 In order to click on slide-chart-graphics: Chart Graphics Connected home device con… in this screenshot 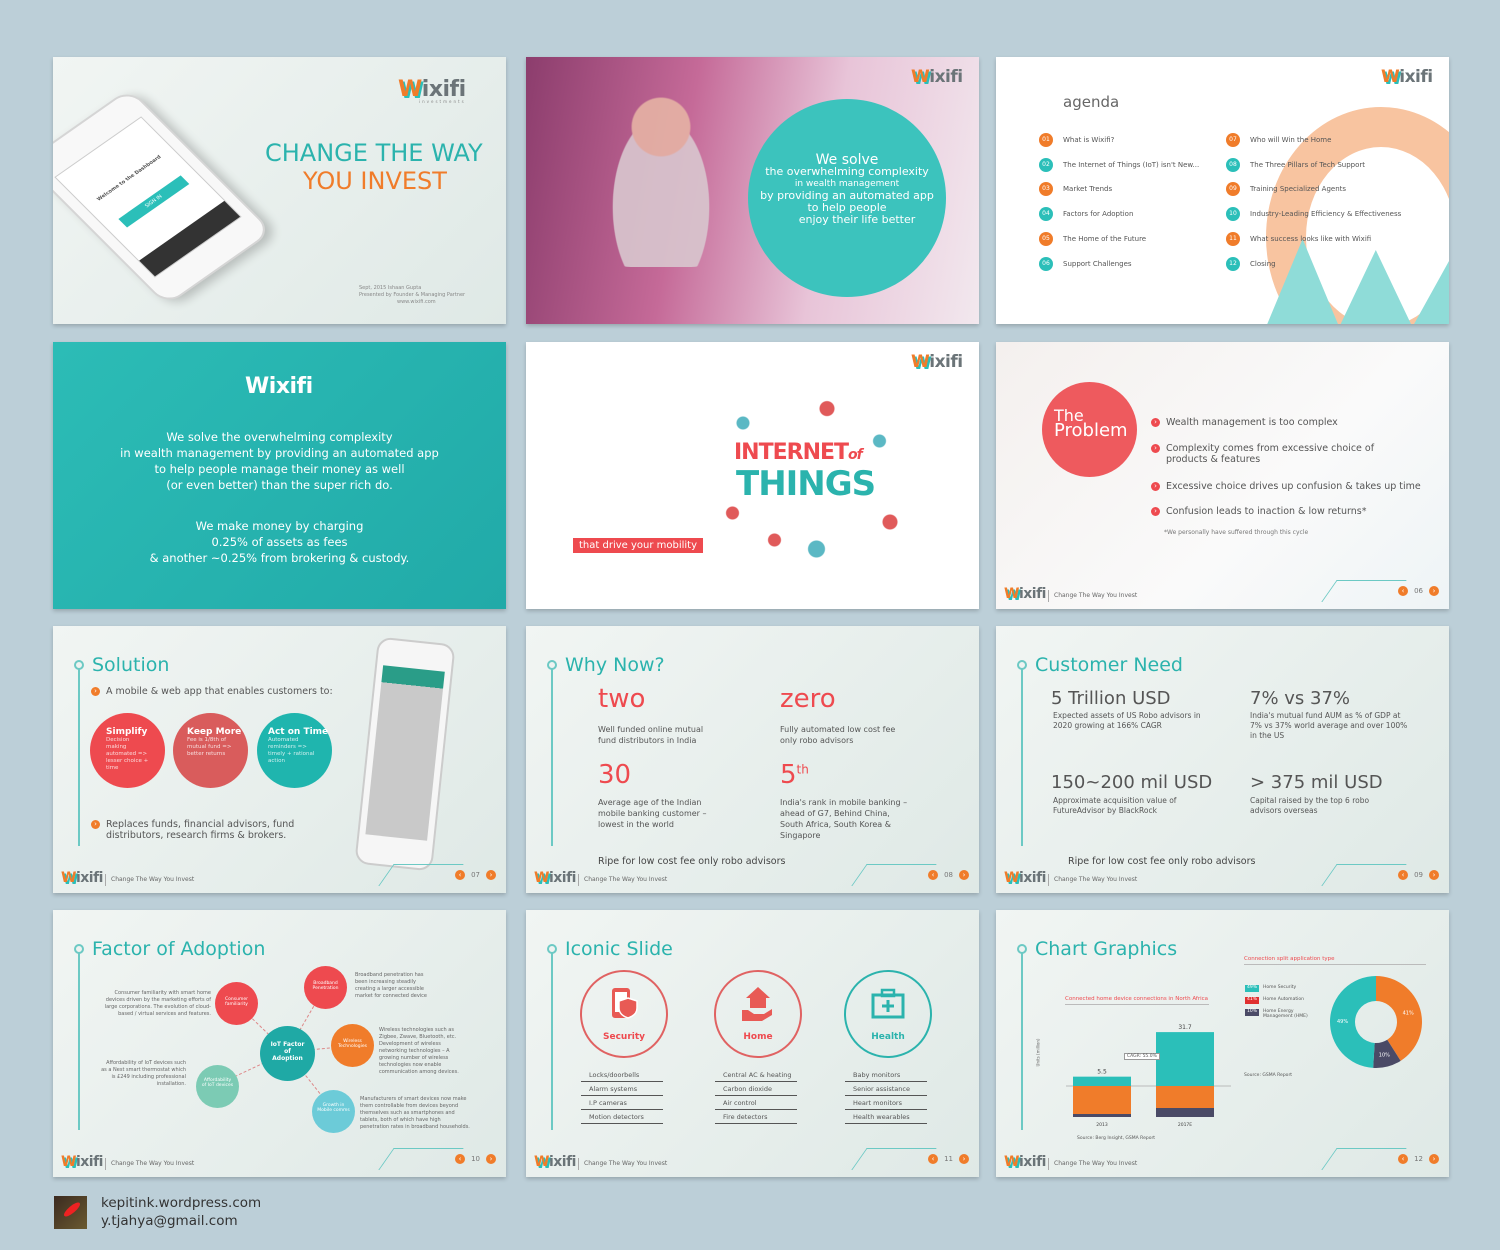, I will do `click(1222, 1043)`.